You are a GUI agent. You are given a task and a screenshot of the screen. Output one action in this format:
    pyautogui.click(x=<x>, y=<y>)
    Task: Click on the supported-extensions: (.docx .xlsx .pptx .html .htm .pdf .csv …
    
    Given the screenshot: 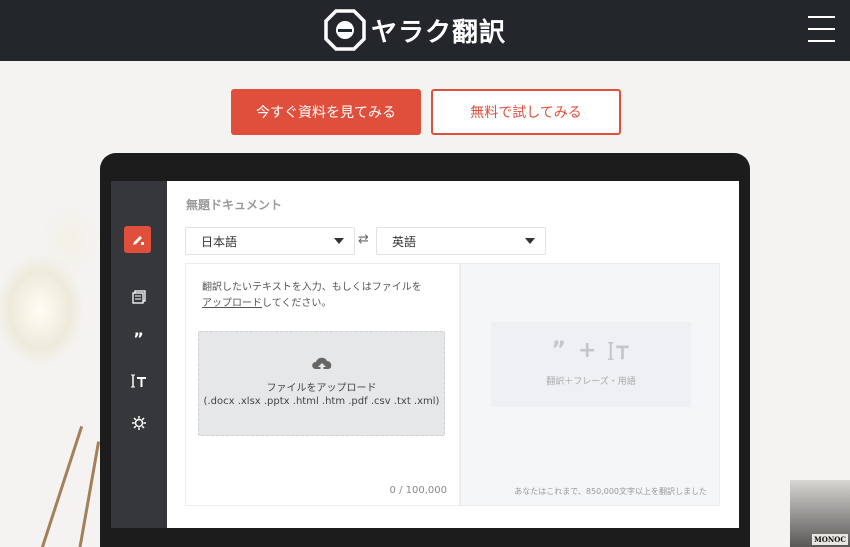 What is the action you would take?
    pyautogui.click(x=321, y=401)
    